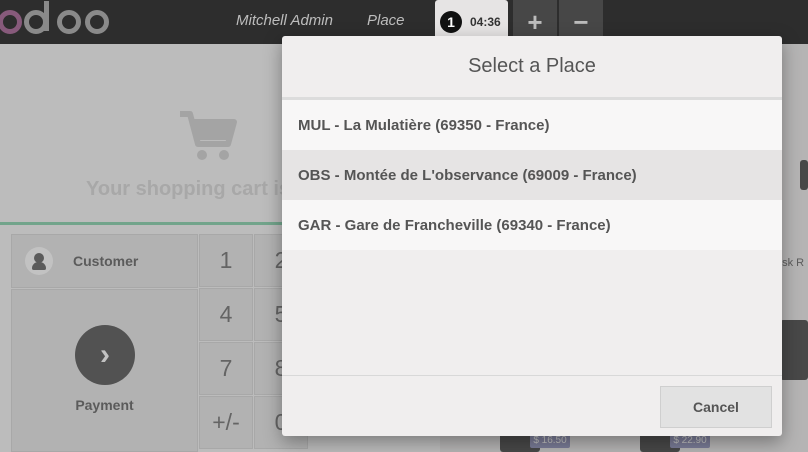 This screenshot has width=808, height=452. Describe the element at coordinates (532, 125) in the screenshot. I see `place-option-mul: MUL - La Mulatière (69350 - France)` at that location.